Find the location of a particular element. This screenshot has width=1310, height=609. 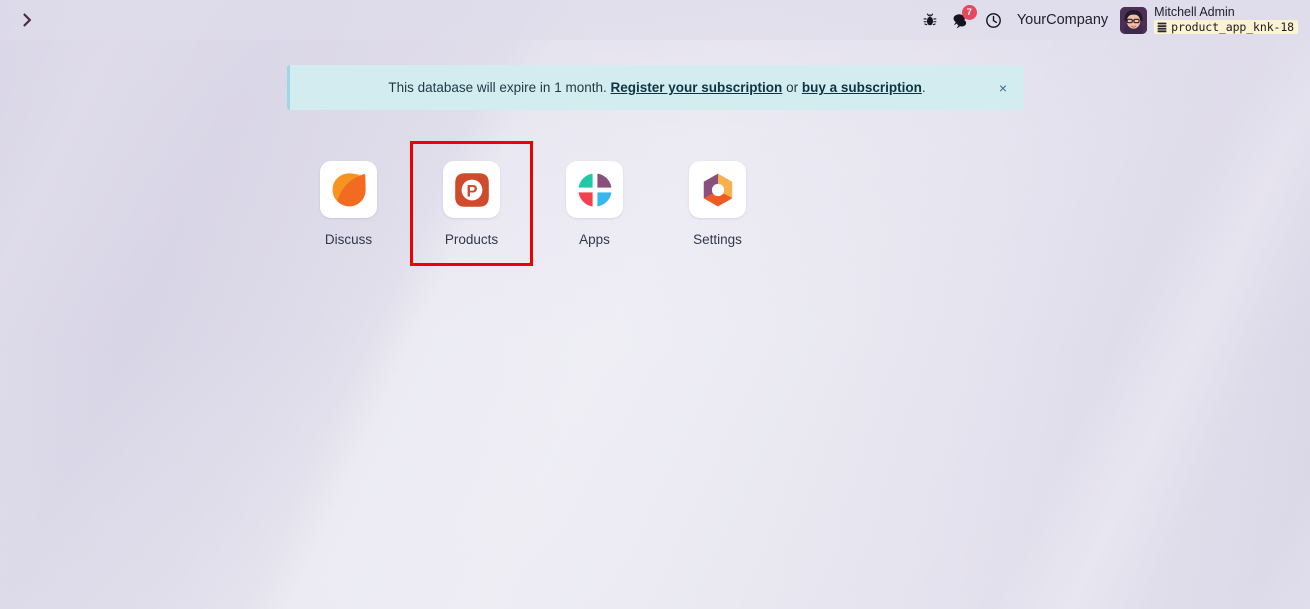

user-menu: Mitchell Admin product_app_knk-18 is located at coordinates (1208, 19).